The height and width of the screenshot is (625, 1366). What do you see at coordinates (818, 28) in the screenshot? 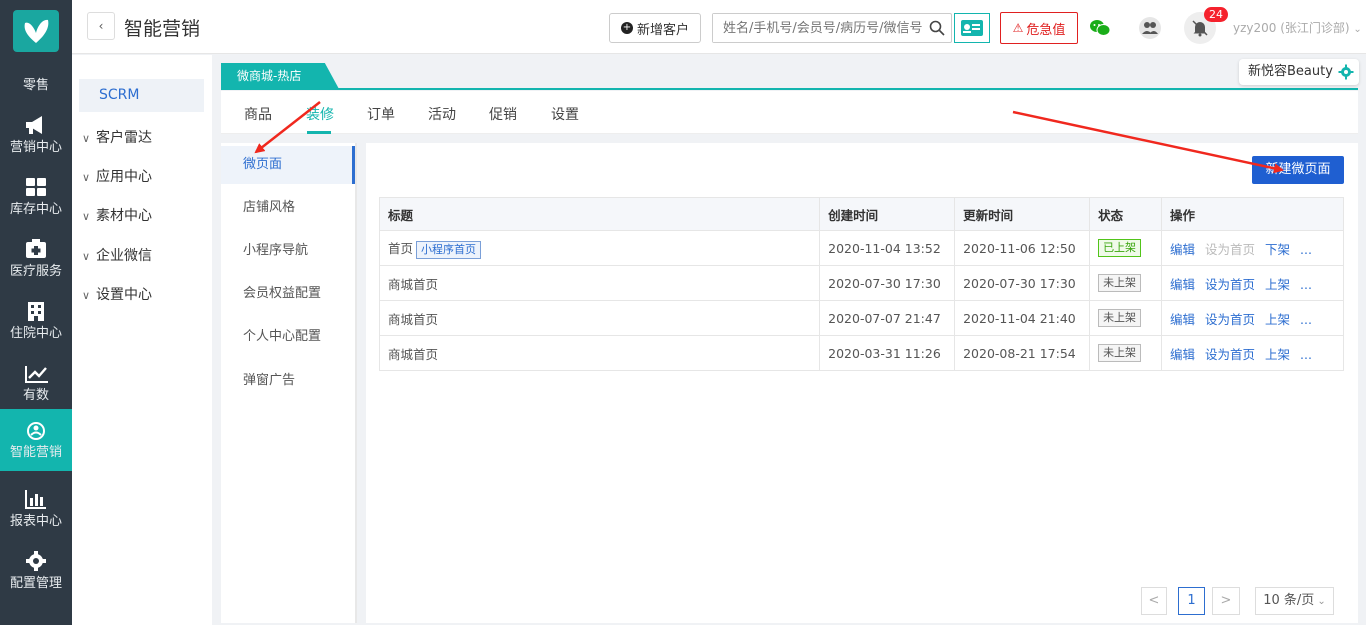
I see `search-input` at bounding box center [818, 28].